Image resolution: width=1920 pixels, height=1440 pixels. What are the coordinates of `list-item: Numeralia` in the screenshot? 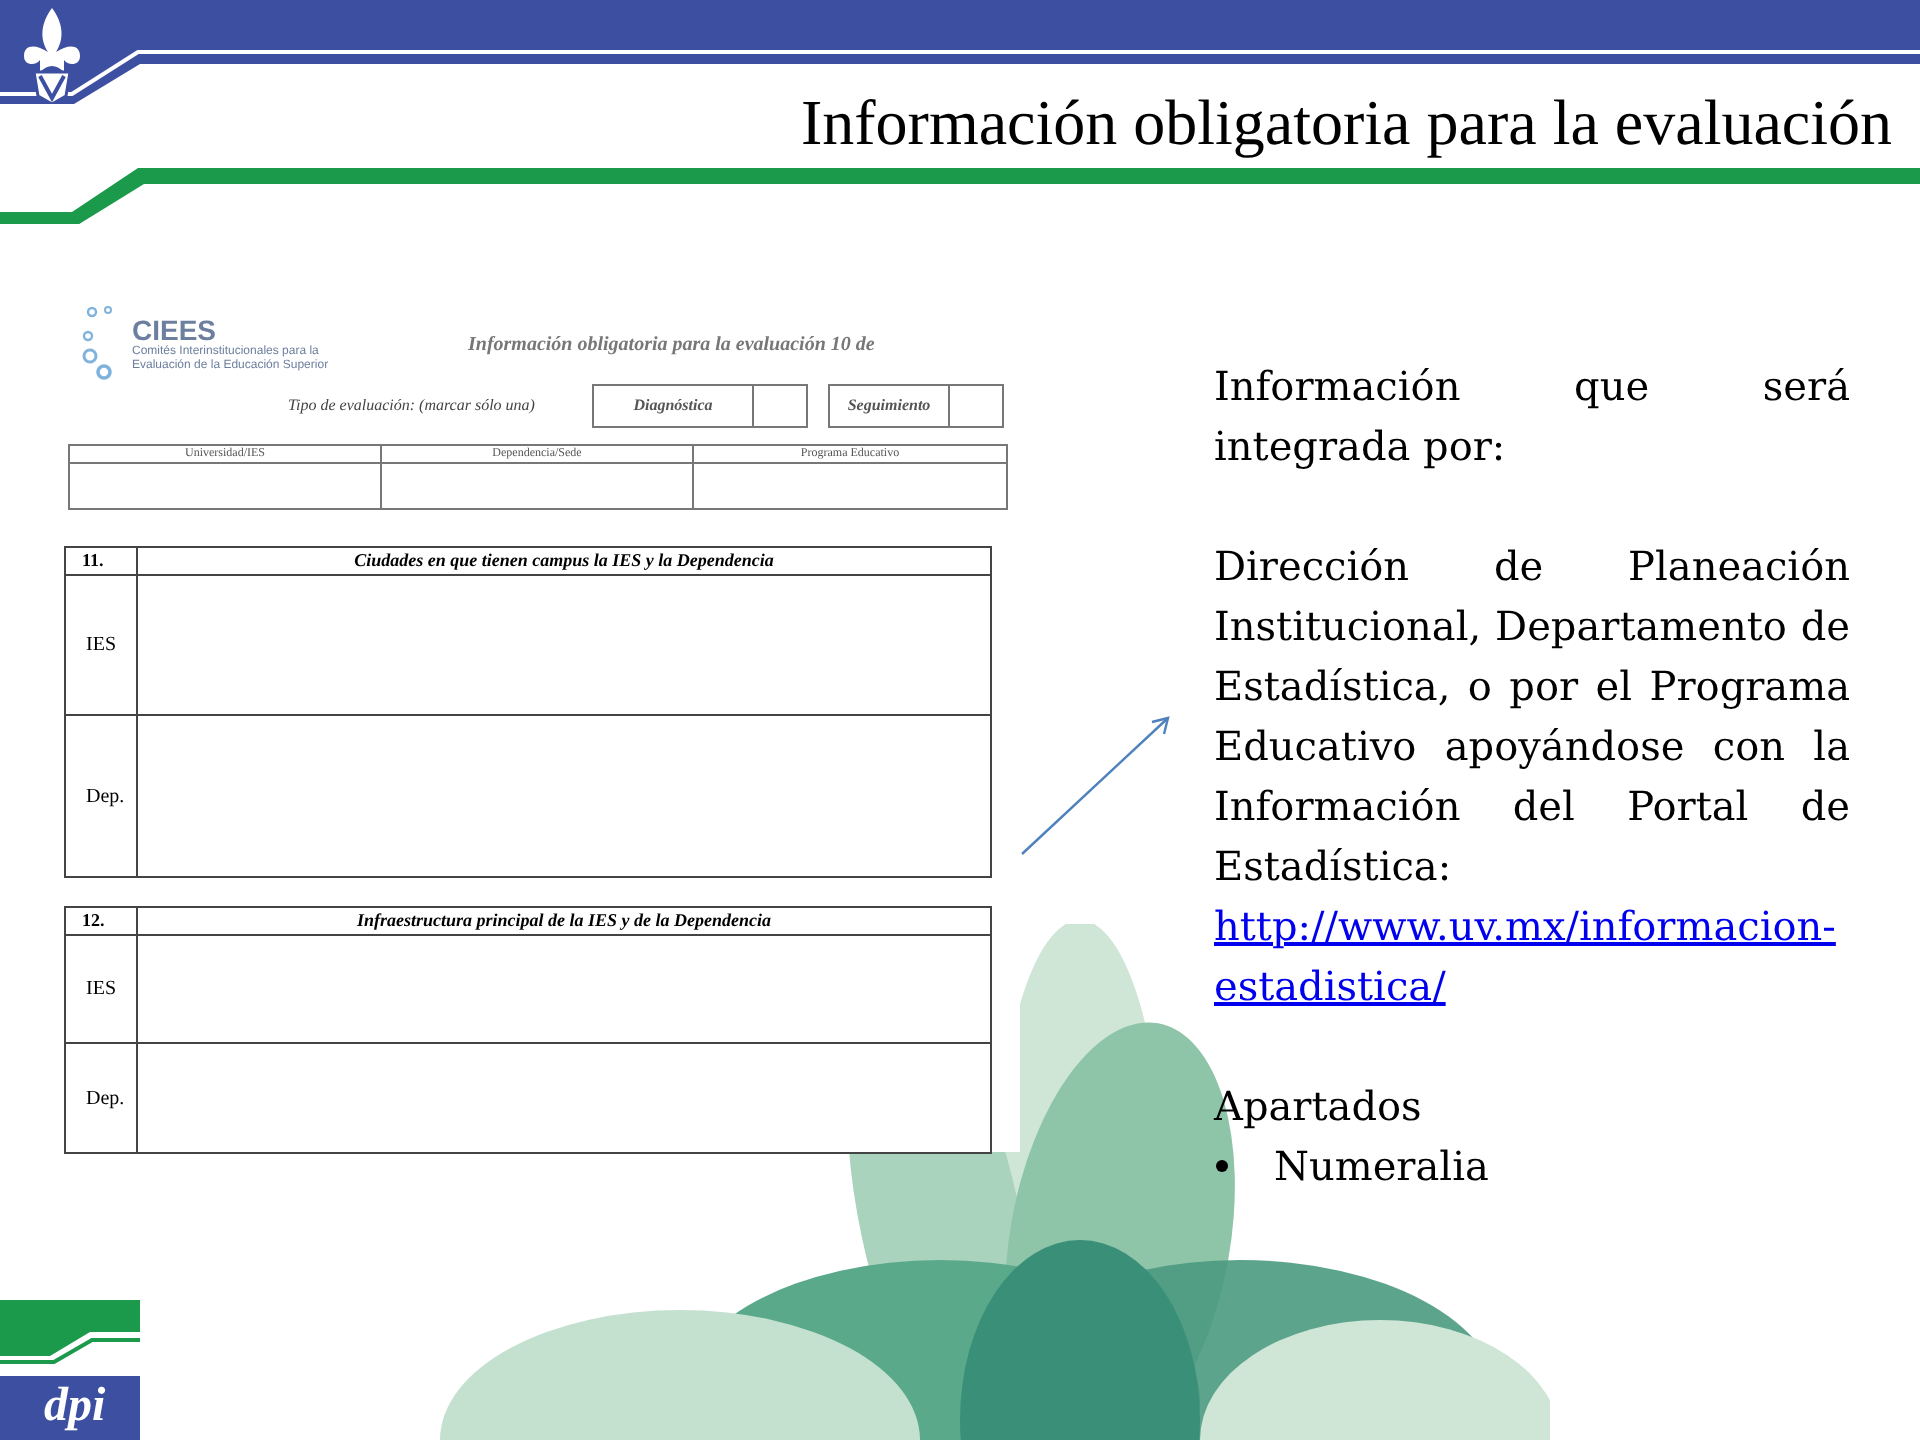 It's located at (1381, 1167).